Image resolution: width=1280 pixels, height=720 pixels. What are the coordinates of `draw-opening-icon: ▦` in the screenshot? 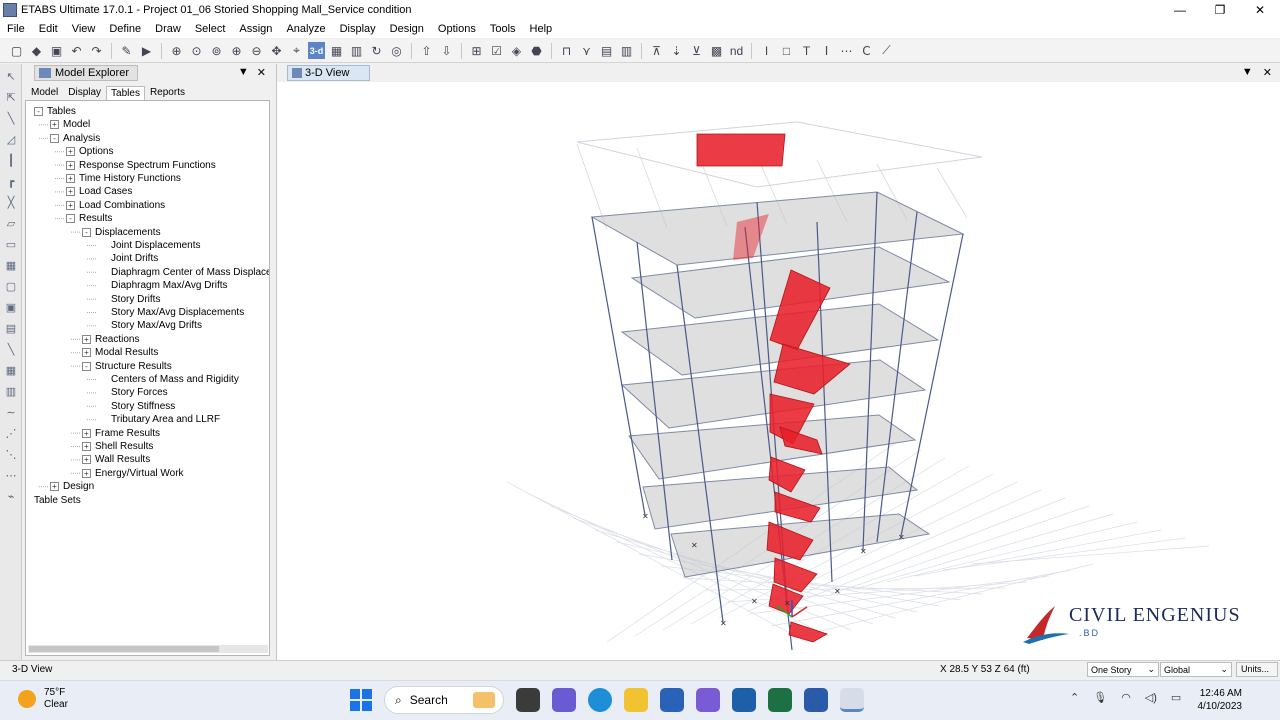 It's located at (11, 265).